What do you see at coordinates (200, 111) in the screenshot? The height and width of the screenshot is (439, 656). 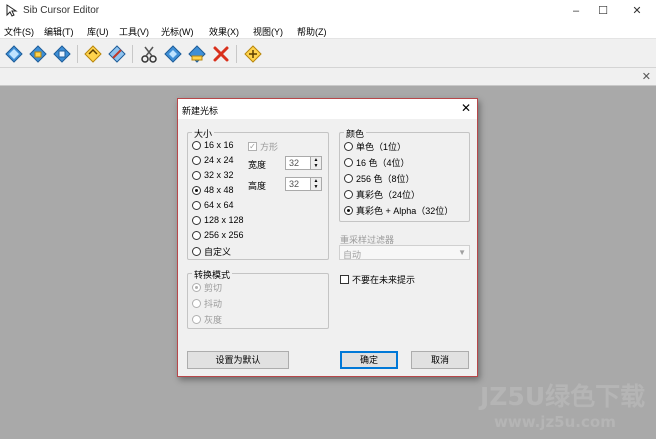 I see `dialog-title: 新建光标` at bounding box center [200, 111].